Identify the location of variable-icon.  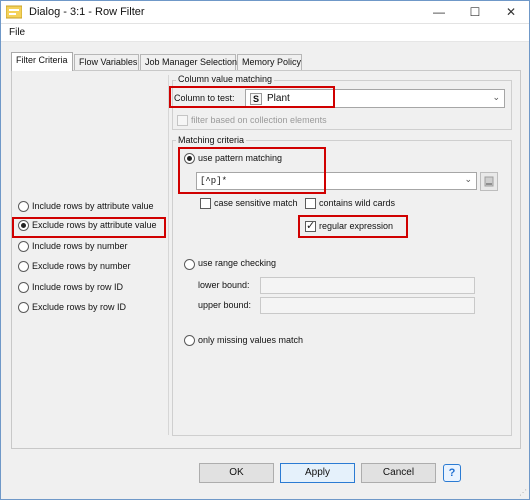
(489, 181).